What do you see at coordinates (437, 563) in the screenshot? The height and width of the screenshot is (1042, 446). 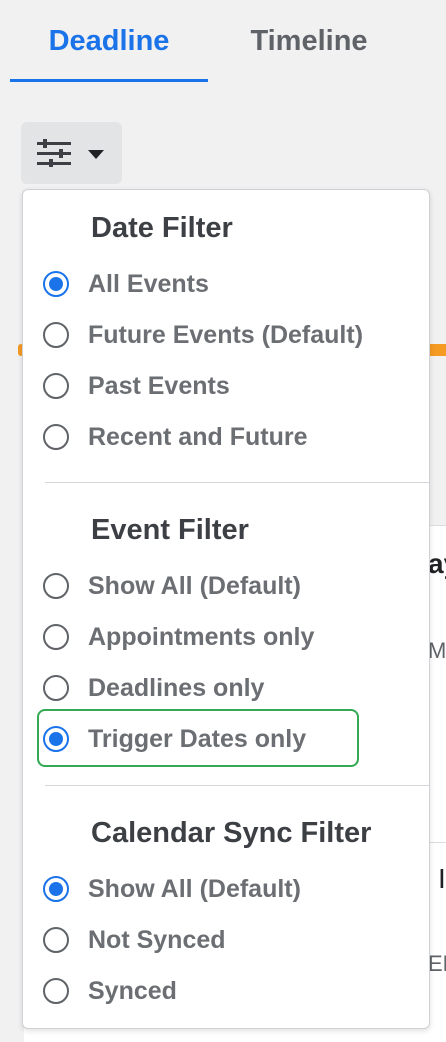 I see `background-text: ay` at bounding box center [437, 563].